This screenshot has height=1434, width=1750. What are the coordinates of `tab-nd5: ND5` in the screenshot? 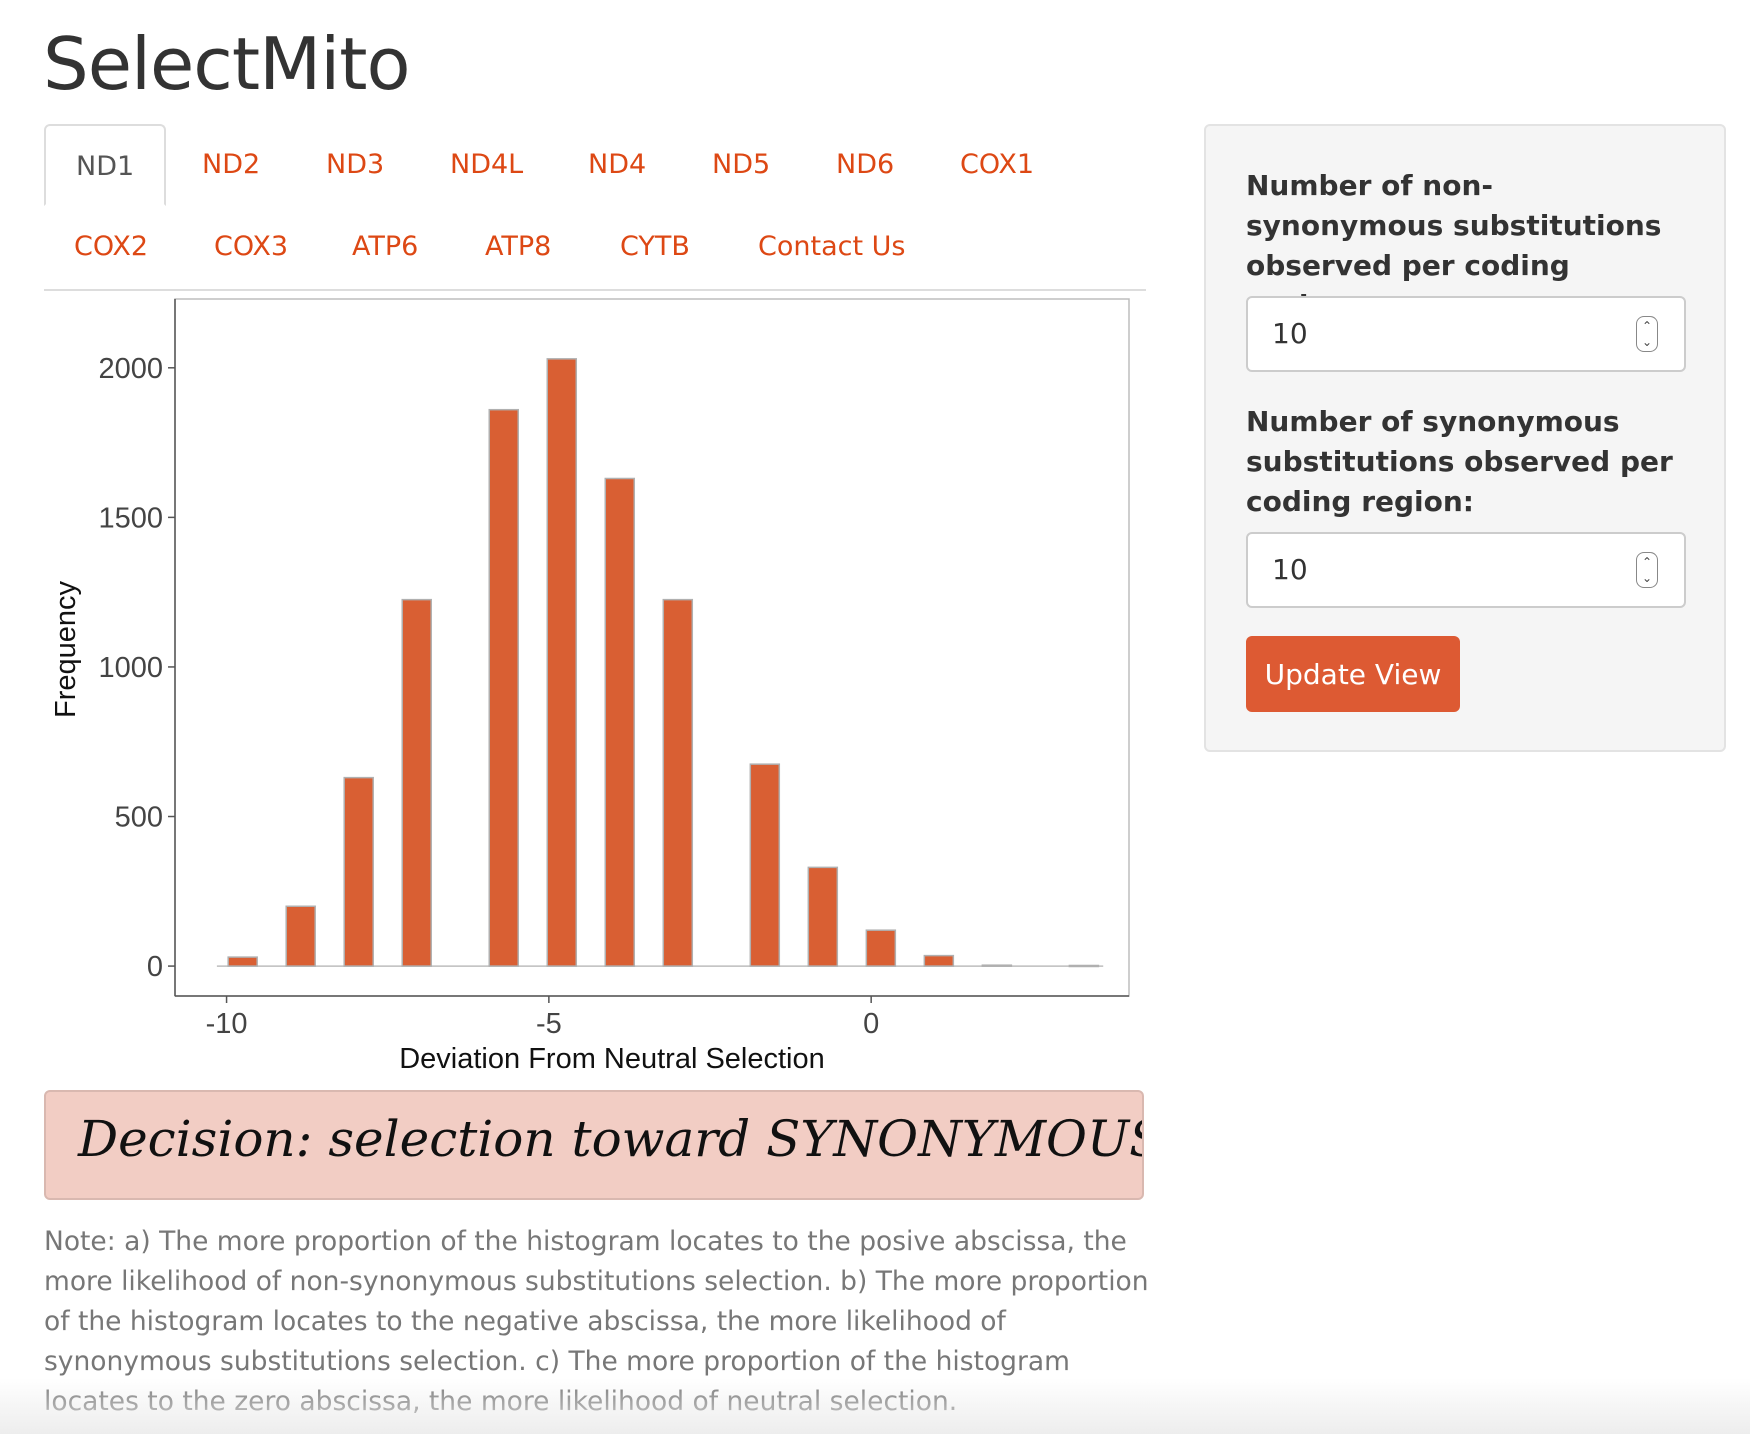 It's located at (741, 165).